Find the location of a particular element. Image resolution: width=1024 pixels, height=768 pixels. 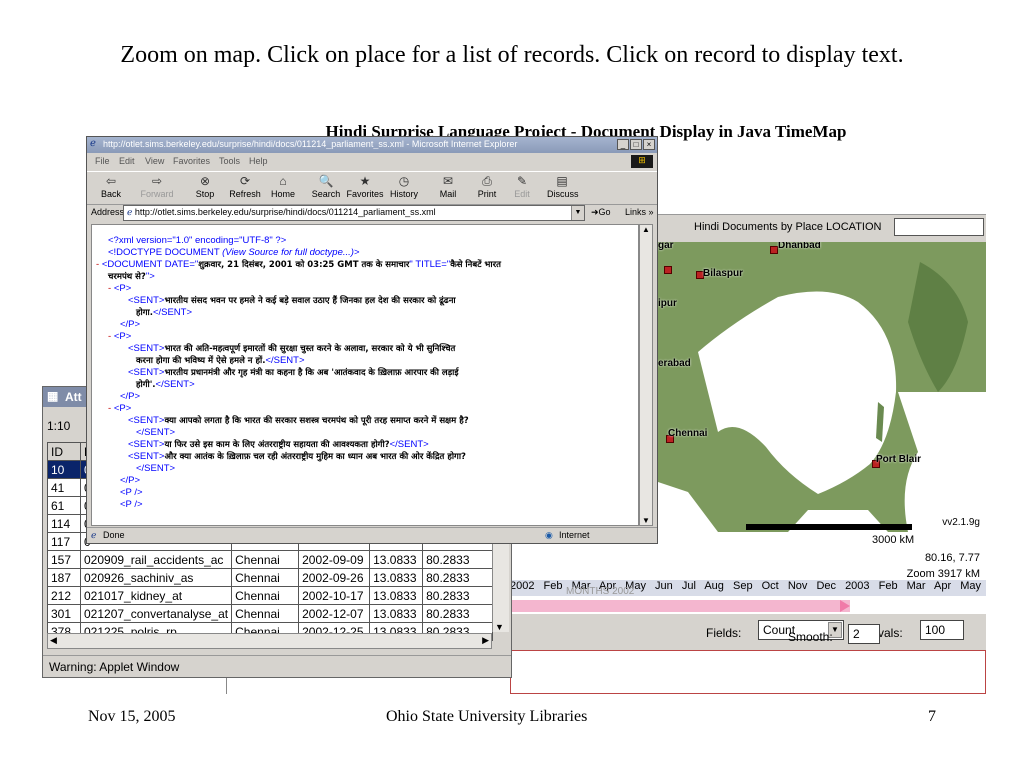

print-button: ⎙ Print is located at coordinates (487, 186).